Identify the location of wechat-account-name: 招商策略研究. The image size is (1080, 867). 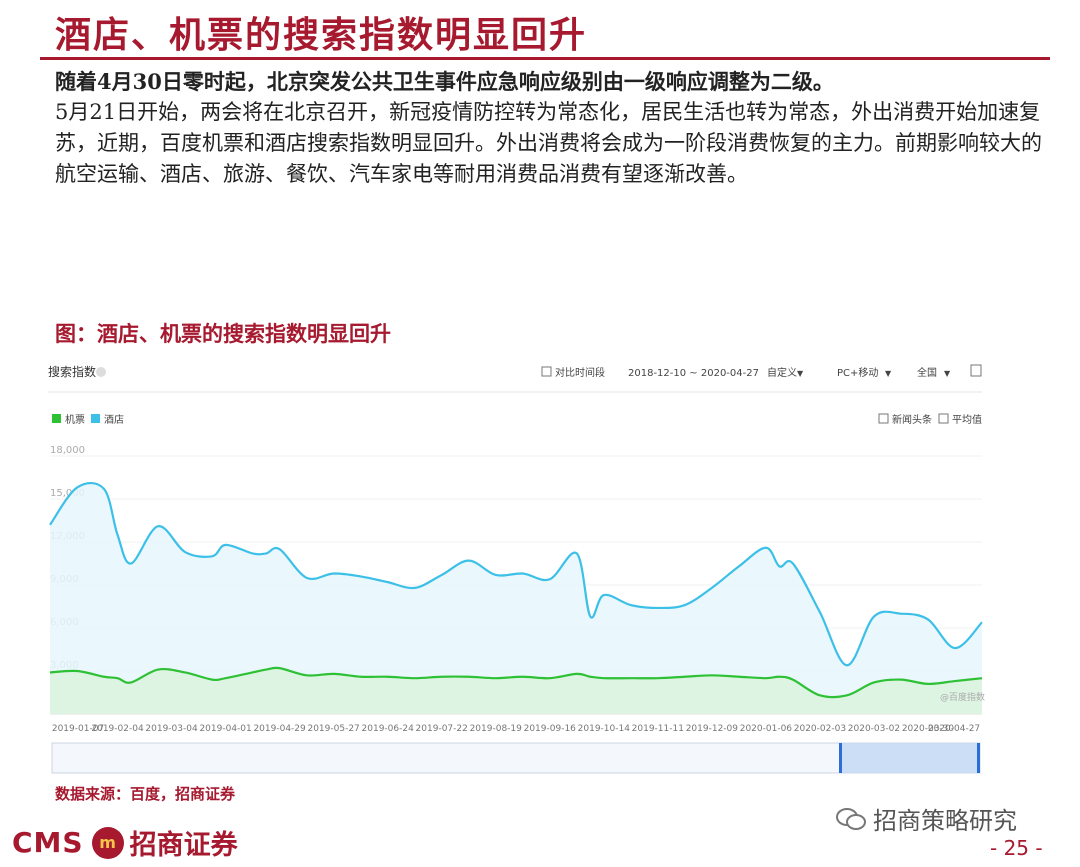
(945, 821).